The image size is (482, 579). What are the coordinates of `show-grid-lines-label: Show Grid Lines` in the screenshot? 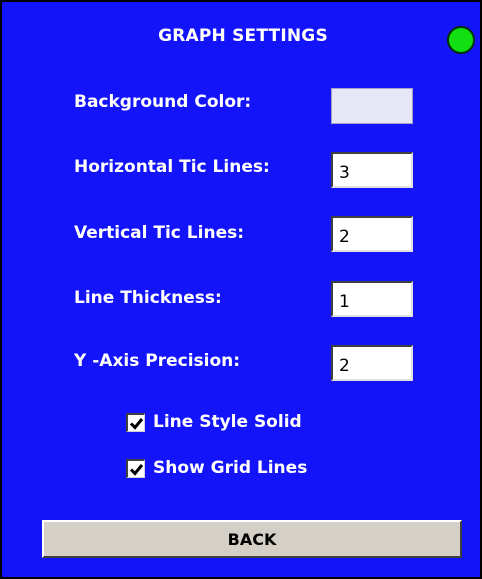 It's located at (230, 468).